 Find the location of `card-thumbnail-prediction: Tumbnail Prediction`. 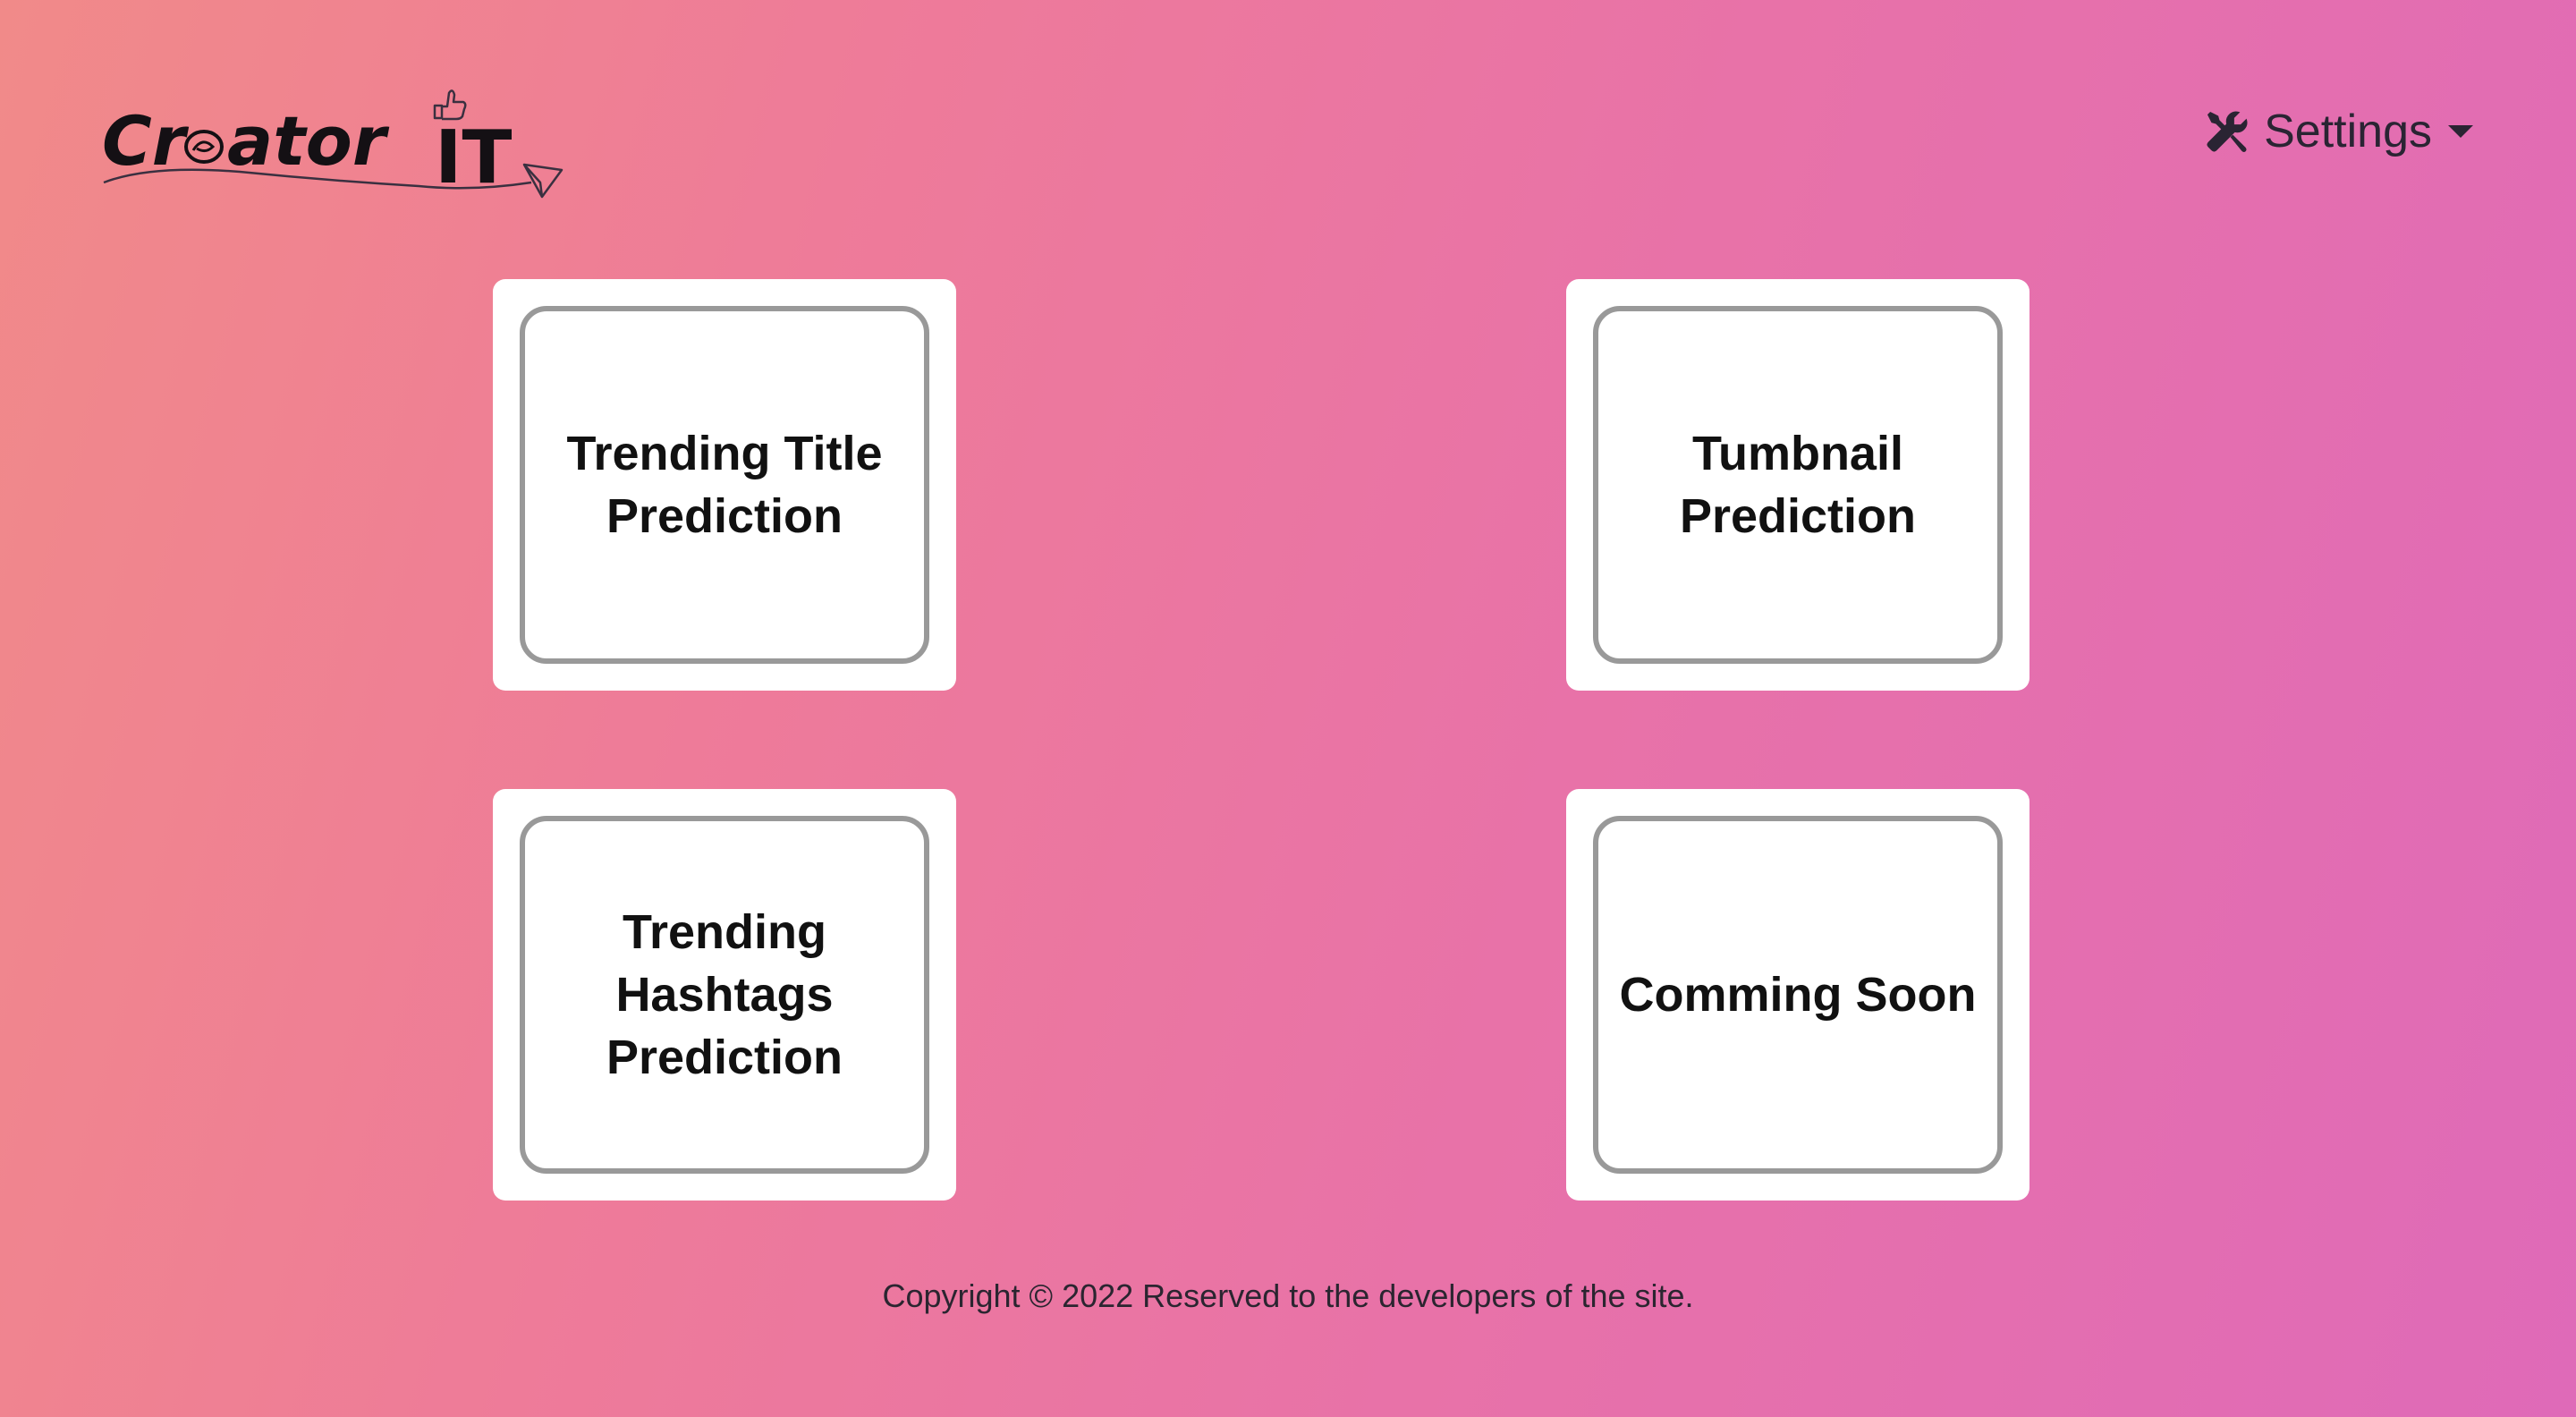

card-thumbnail-prediction: Tumbnail Prediction is located at coordinates (1797, 485).